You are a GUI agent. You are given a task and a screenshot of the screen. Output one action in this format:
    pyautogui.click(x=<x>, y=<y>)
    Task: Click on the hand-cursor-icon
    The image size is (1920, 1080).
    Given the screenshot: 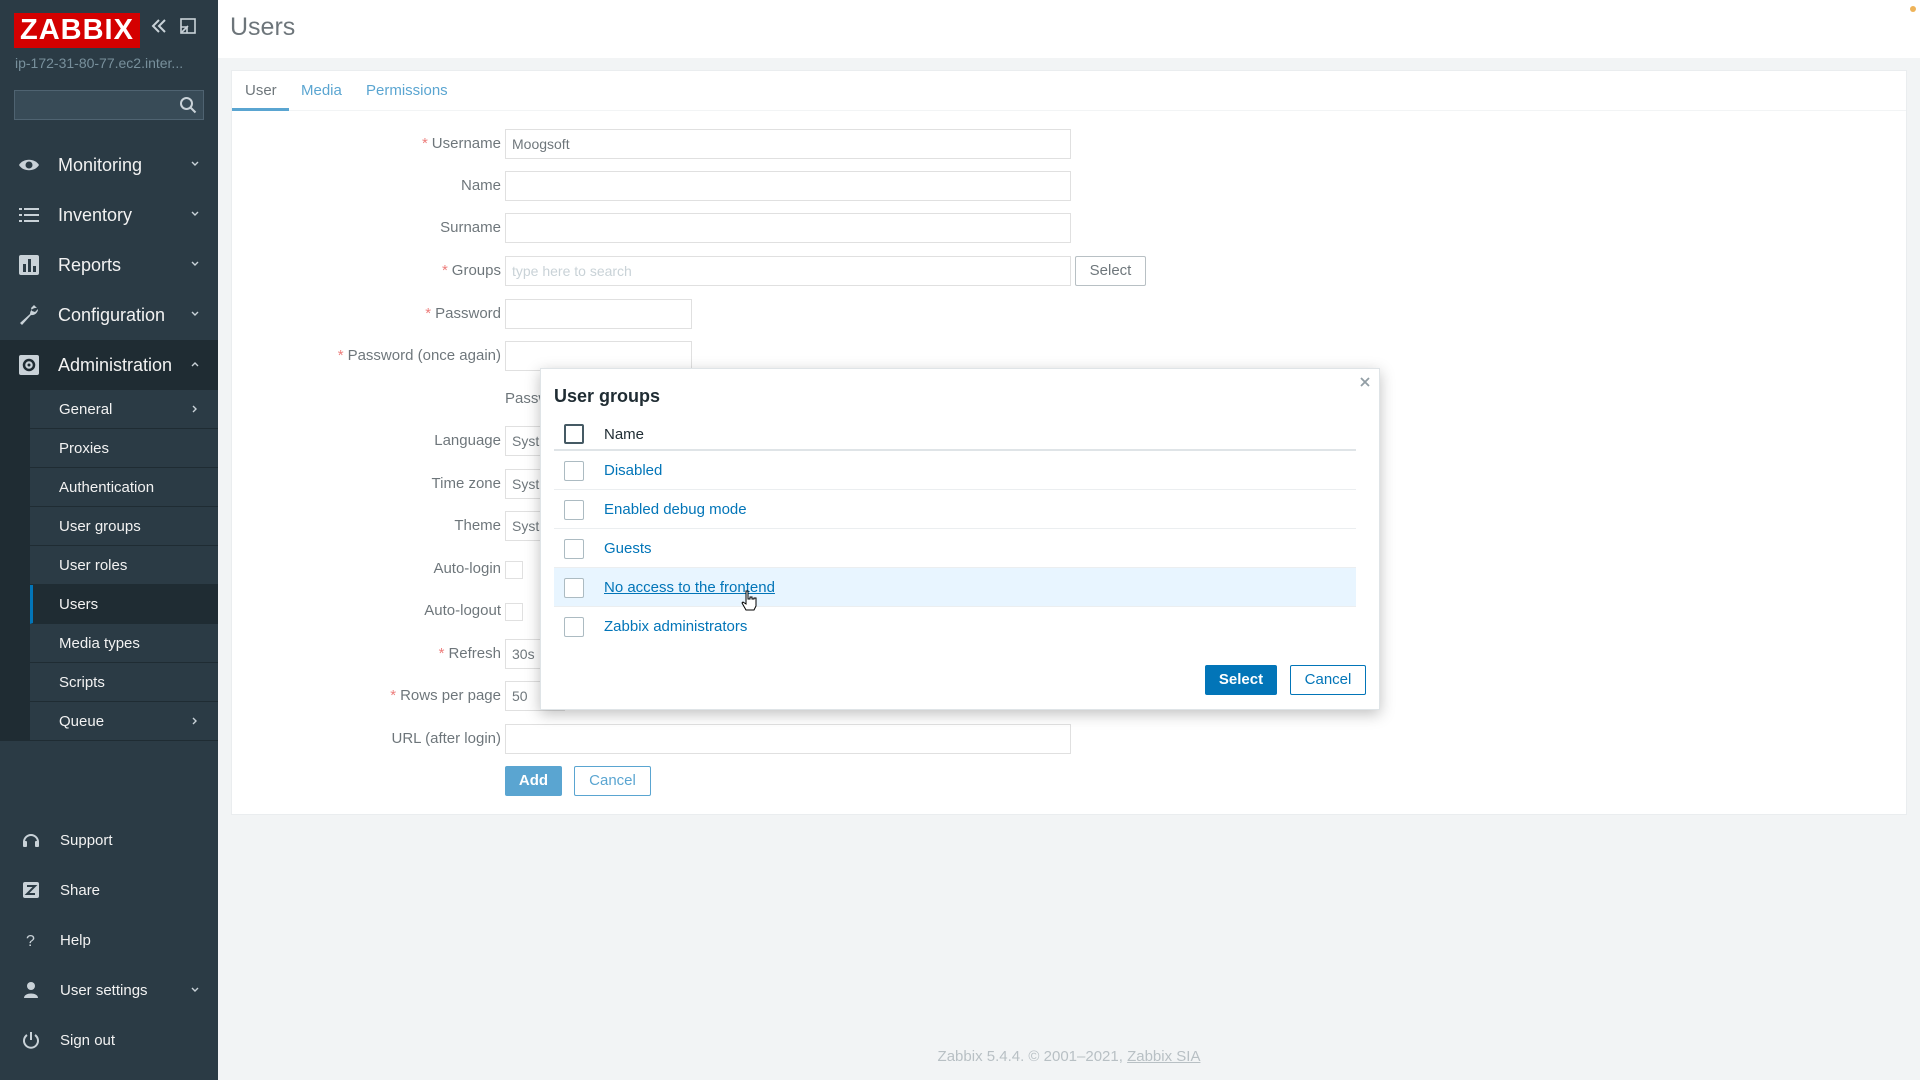 What is the action you would take?
    pyautogui.click(x=749, y=600)
    